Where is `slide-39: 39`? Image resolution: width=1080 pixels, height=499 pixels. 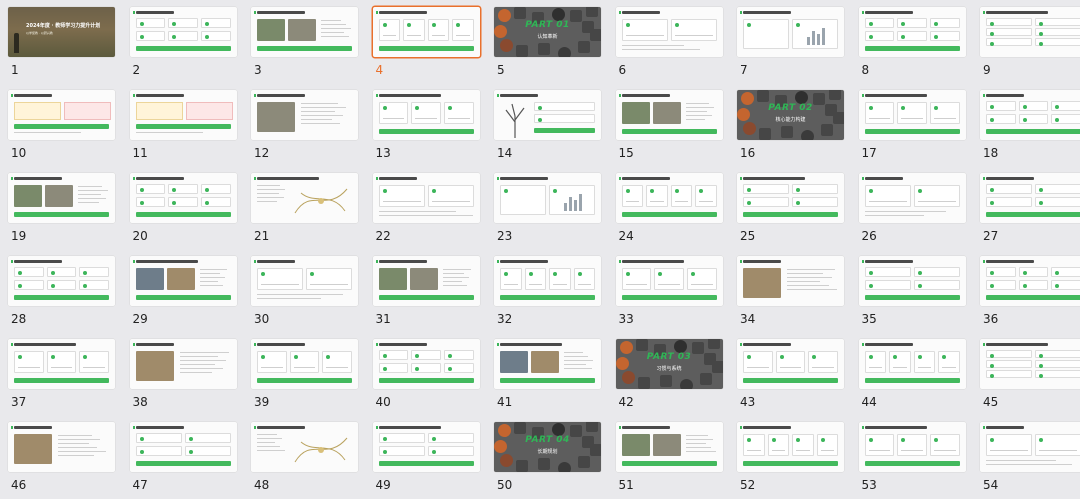 slide-39: 39 is located at coordinates (304, 374).